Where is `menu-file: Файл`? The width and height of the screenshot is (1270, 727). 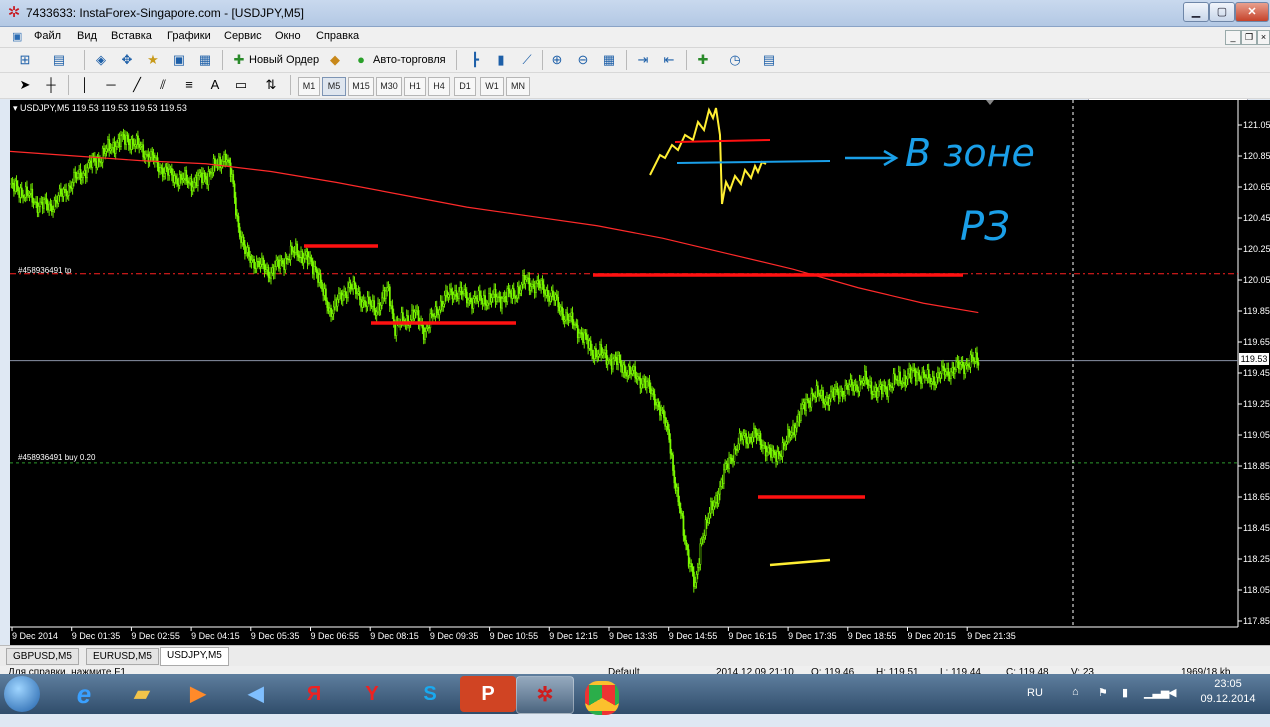 menu-file: Файл is located at coordinates (47, 36).